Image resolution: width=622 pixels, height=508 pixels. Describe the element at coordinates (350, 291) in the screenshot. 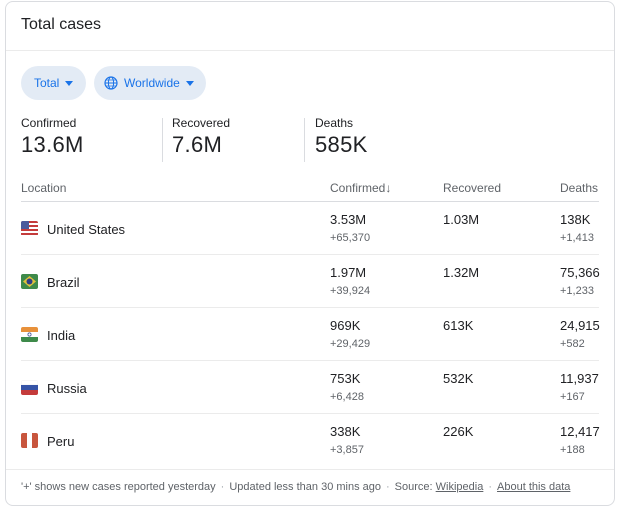

I see `confirmed-new-cell: +39,924` at that location.